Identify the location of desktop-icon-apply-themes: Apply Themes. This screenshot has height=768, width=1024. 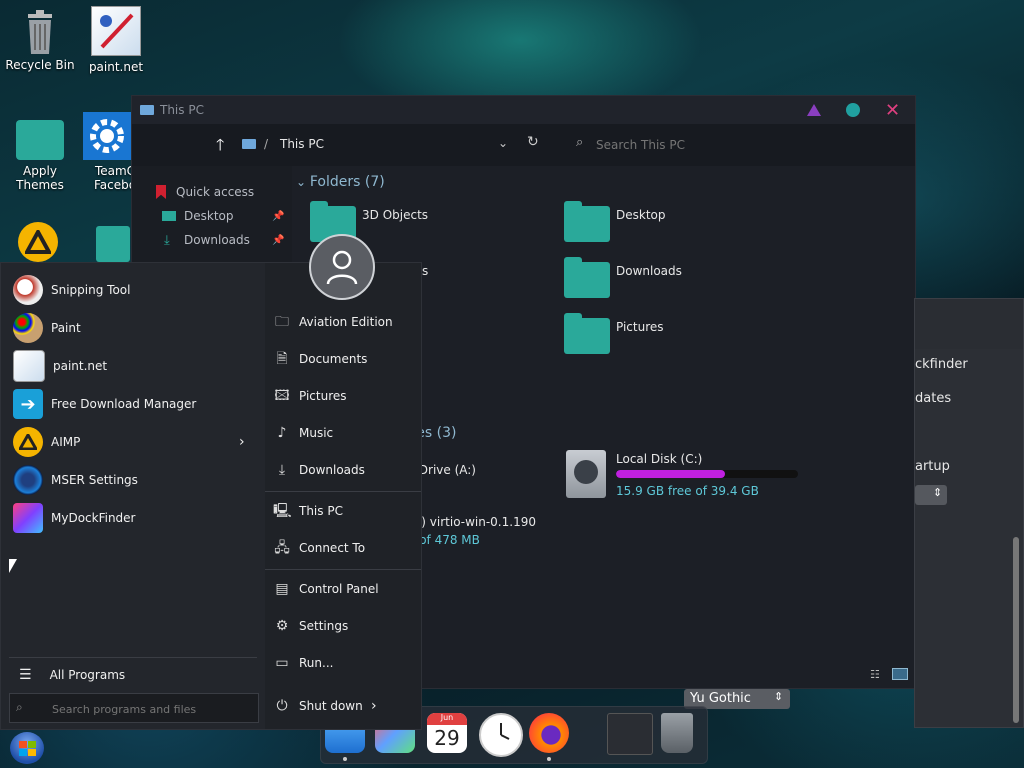
(40, 154).